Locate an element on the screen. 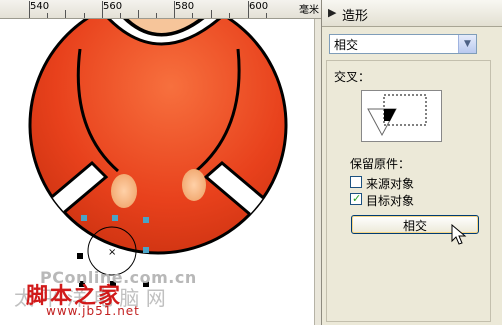  node-handle is located at coordinates (80, 256).